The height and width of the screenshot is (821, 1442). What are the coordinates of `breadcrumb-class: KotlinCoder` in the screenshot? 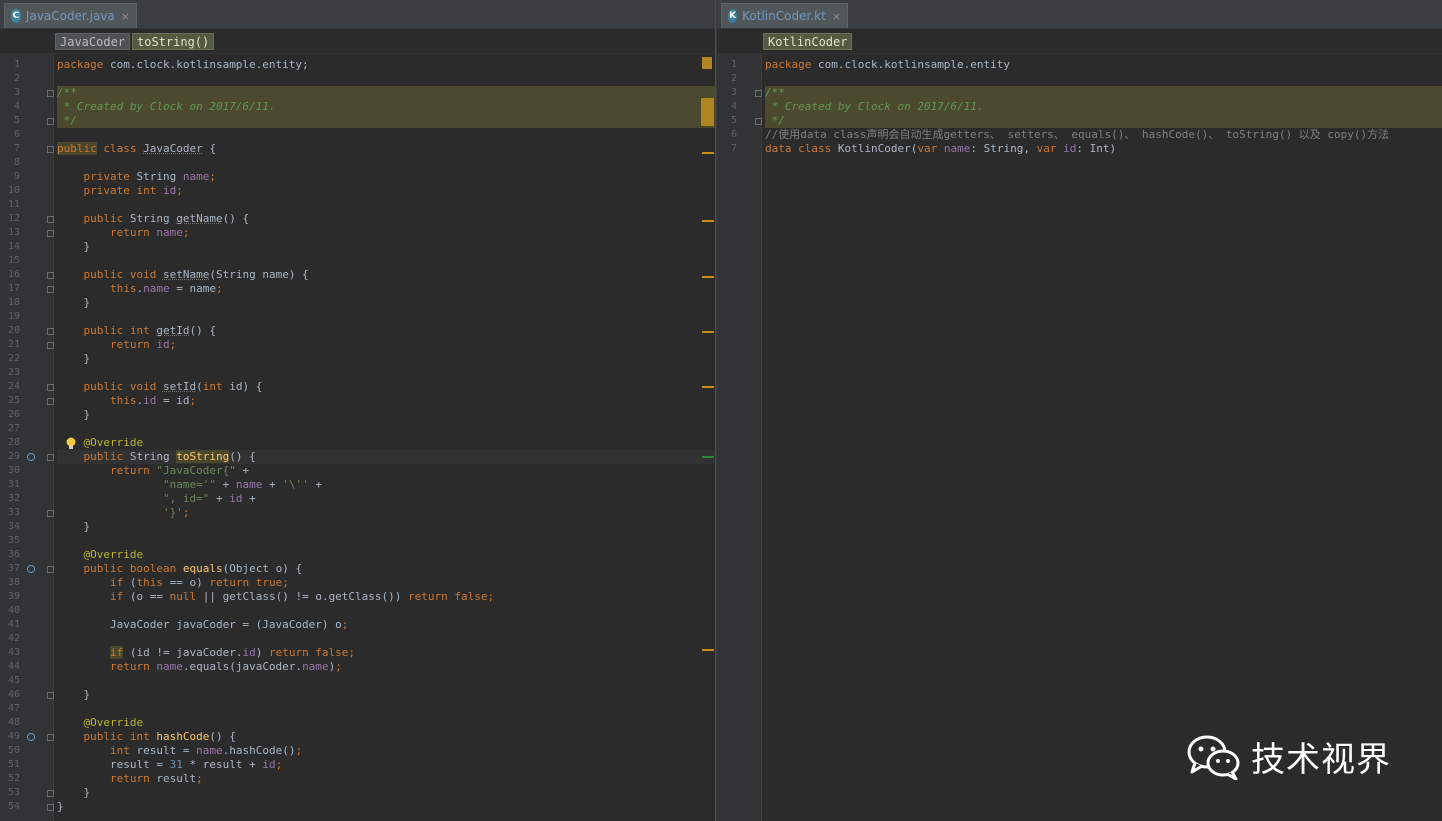 It's located at (808, 41).